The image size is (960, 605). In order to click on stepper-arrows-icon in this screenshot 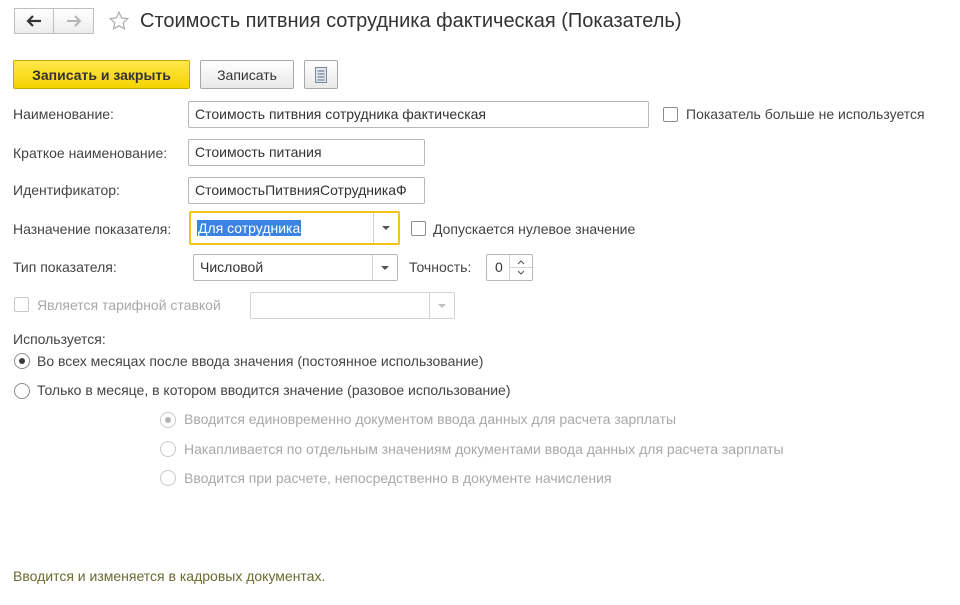, I will do `click(521, 267)`.